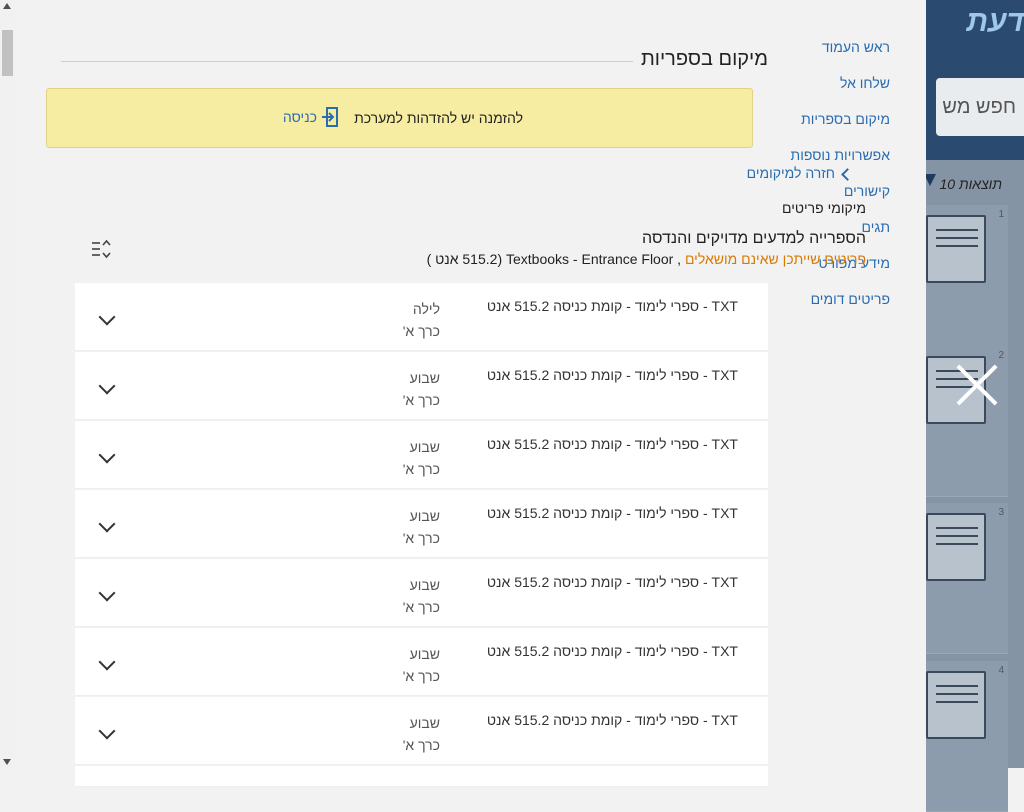 Image resolution: width=1024 pixels, height=812 pixels. I want to click on back-to-locations-link: חזרה למיקומים, so click(800, 173).